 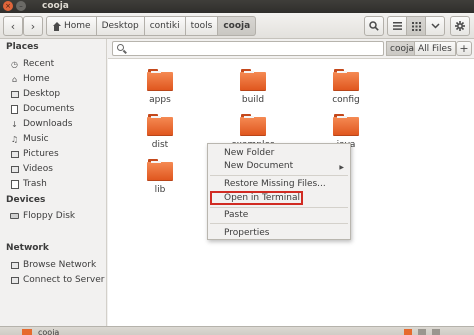 I want to click on sidebar-item-home: ⌂ Home, so click(x=30, y=79).